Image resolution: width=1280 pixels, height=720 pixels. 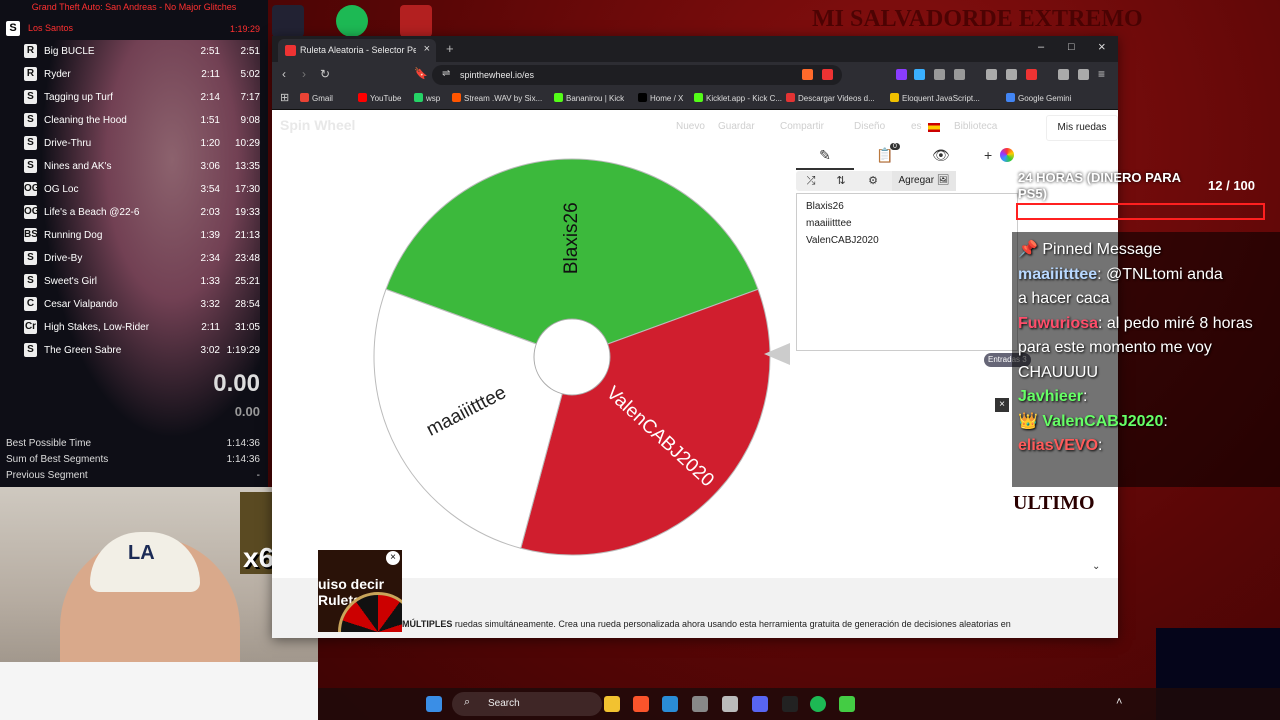 I want to click on chat-message: maaiiitttee: @TNLtomi anda, so click(x=1120, y=275).